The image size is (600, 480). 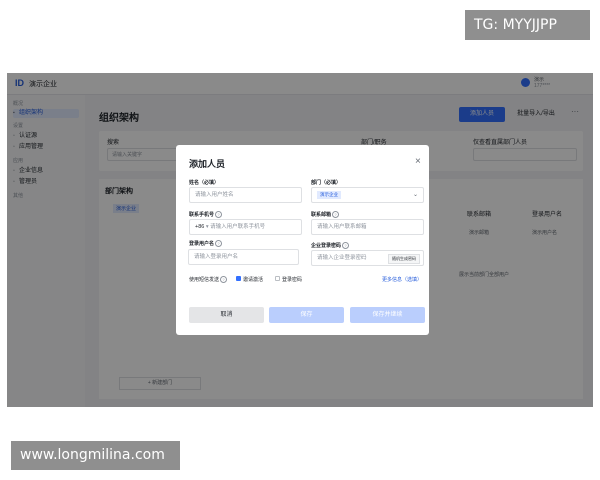 I want to click on name-label: 姓名（必填）, so click(x=204, y=183).